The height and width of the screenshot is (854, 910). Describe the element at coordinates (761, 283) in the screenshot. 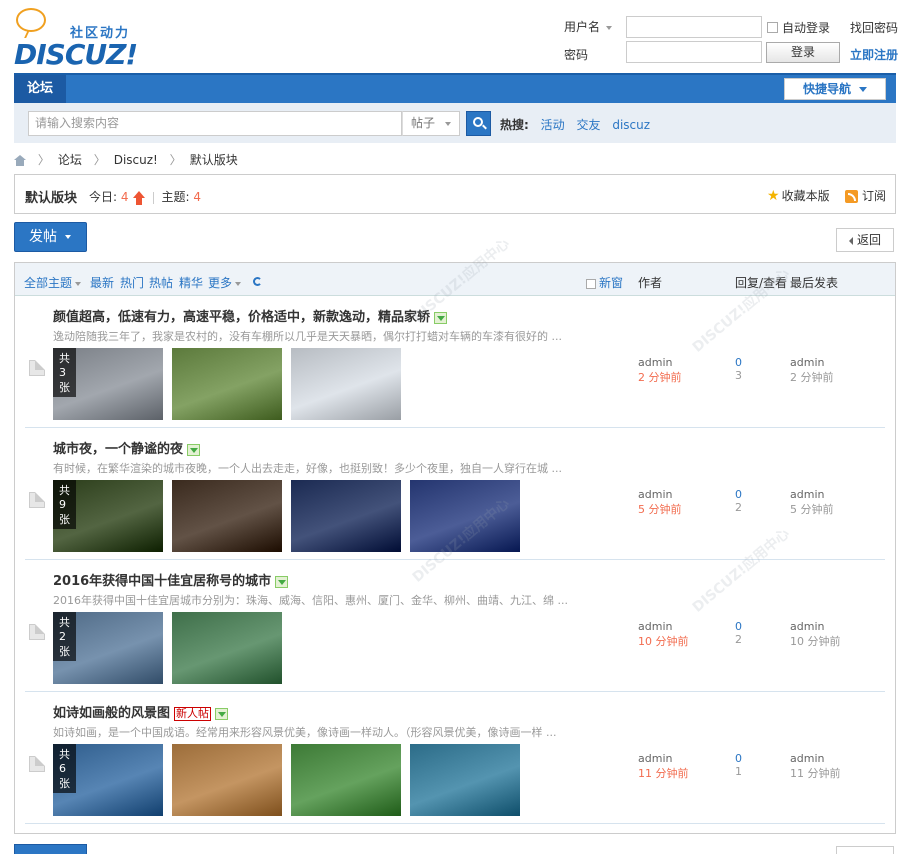

I see `col-reply-view: 回复/查看` at that location.